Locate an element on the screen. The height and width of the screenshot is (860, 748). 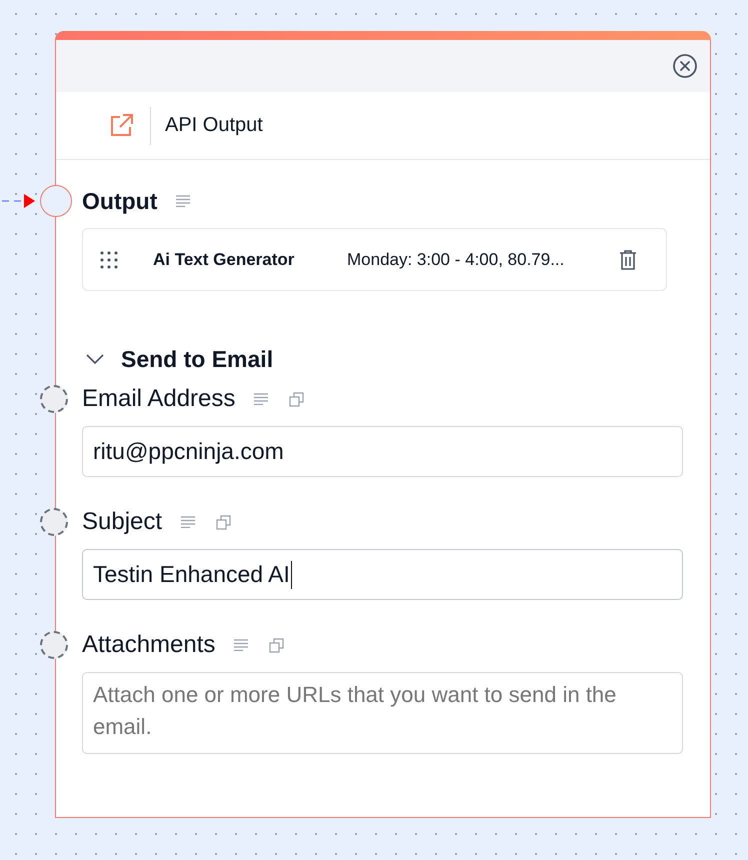
item-name: Ai Text Generator is located at coordinates (224, 260).